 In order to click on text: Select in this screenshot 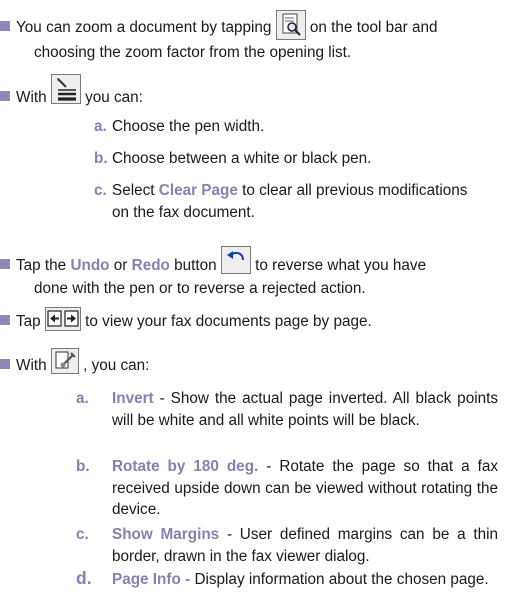, I will do `click(133, 190)`.